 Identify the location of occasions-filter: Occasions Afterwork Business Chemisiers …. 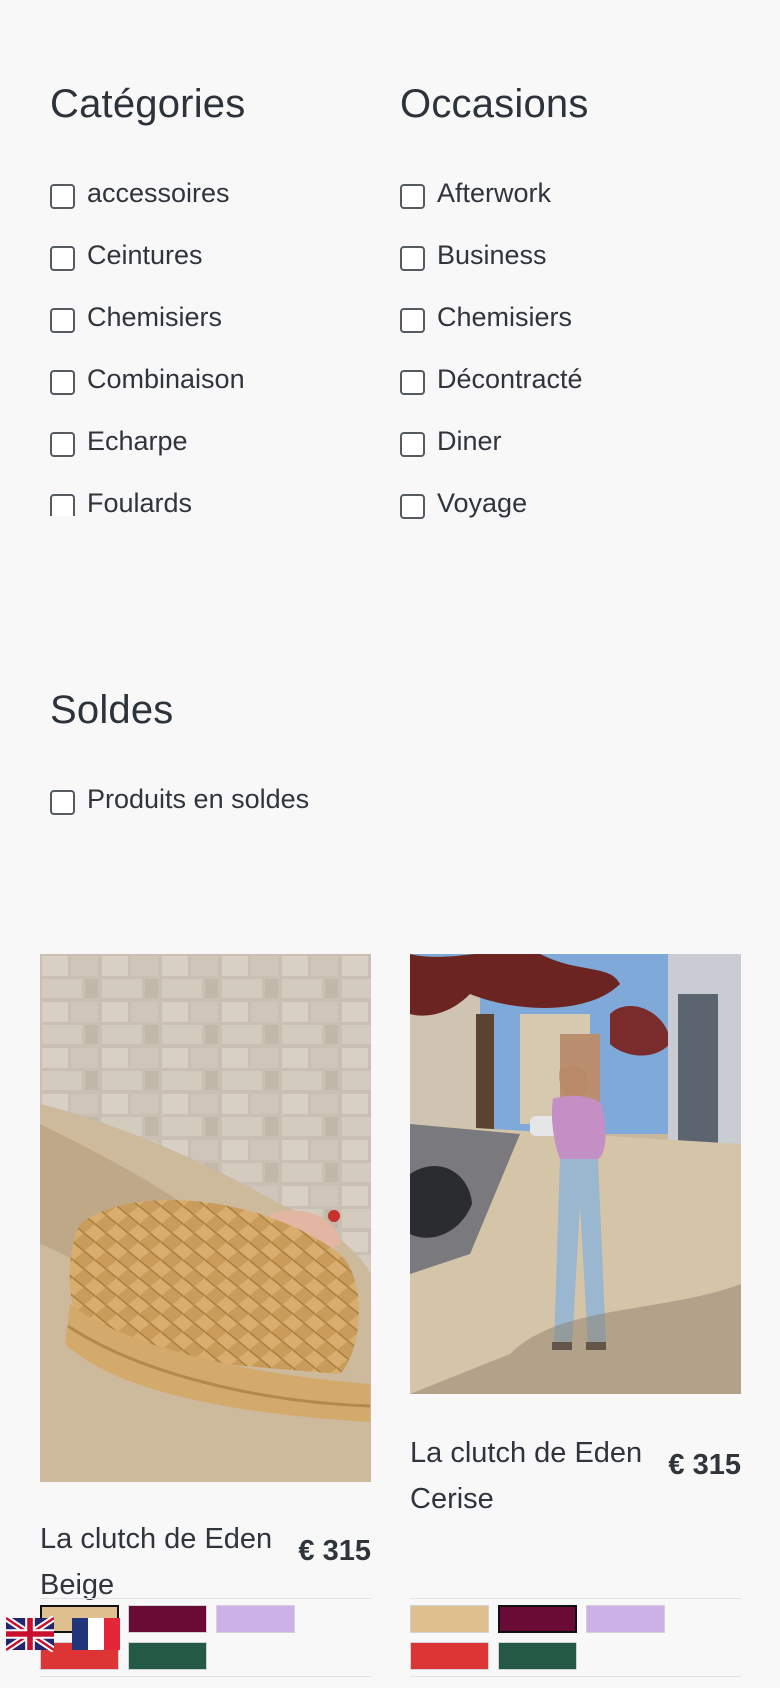
(565, 309).